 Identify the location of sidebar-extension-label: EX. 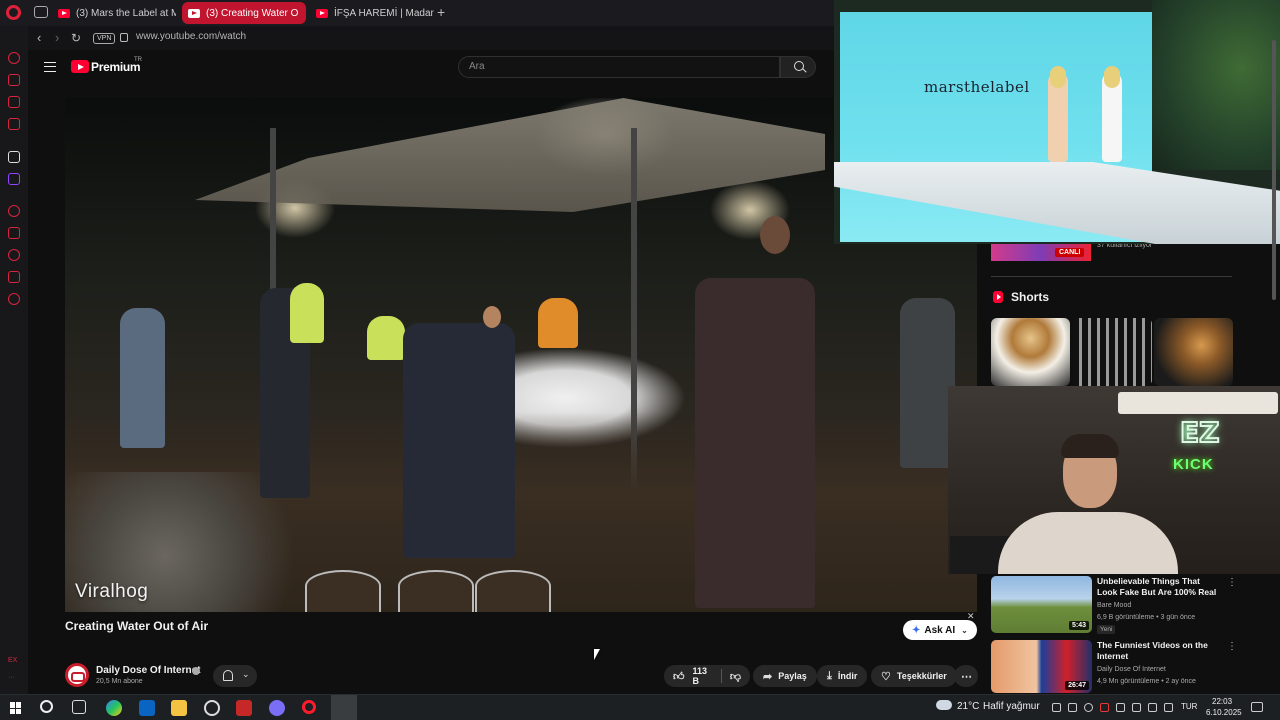
(12, 660).